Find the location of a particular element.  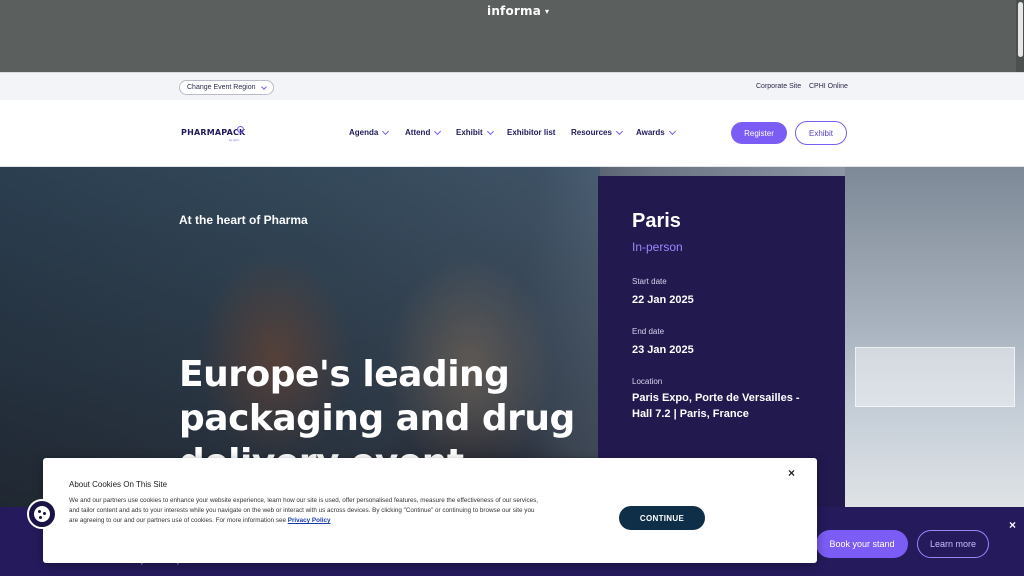

nav-item-resources: Resources is located at coordinates (597, 132).